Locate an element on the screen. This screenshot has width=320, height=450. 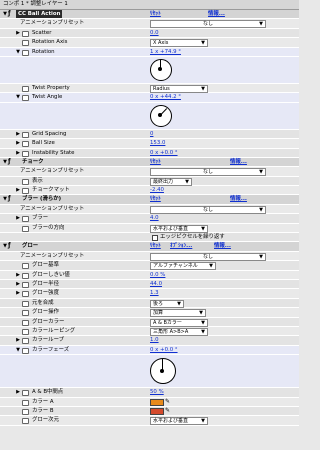
rotation-value: 1 x +74.9 ° is located at coordinates (165, 52).